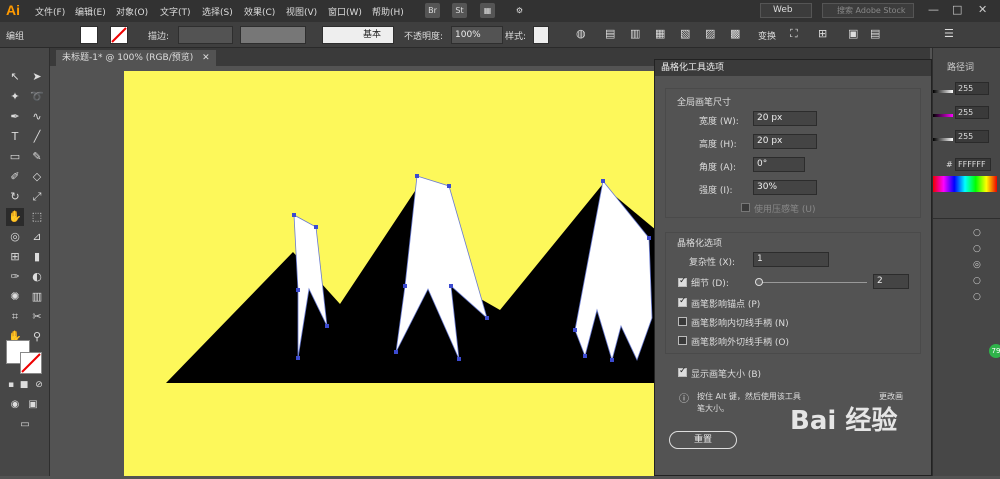 The image size is (1000, 479). Describe the element at coordinates (15, 217) in the screenshot. I see `crystallize-tool-icon: ✋` at that location.